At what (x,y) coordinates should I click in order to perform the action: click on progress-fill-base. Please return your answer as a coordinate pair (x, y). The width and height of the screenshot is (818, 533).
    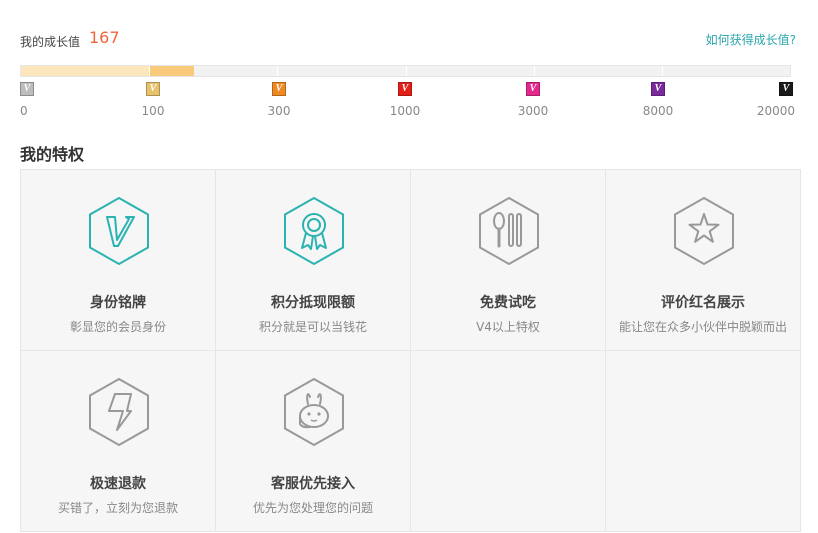
    Looking at the image, I should click on (85, 71).